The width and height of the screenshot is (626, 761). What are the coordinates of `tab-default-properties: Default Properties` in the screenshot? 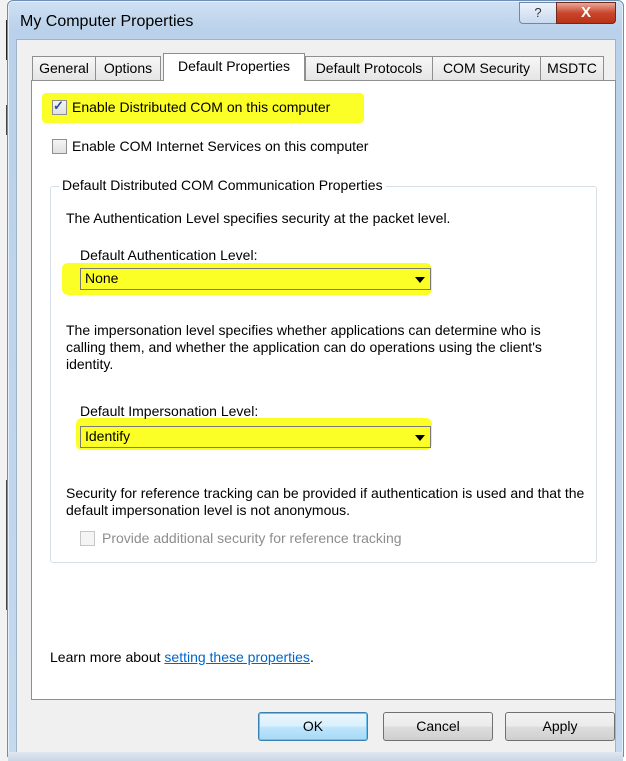 It's located at (234, 67).